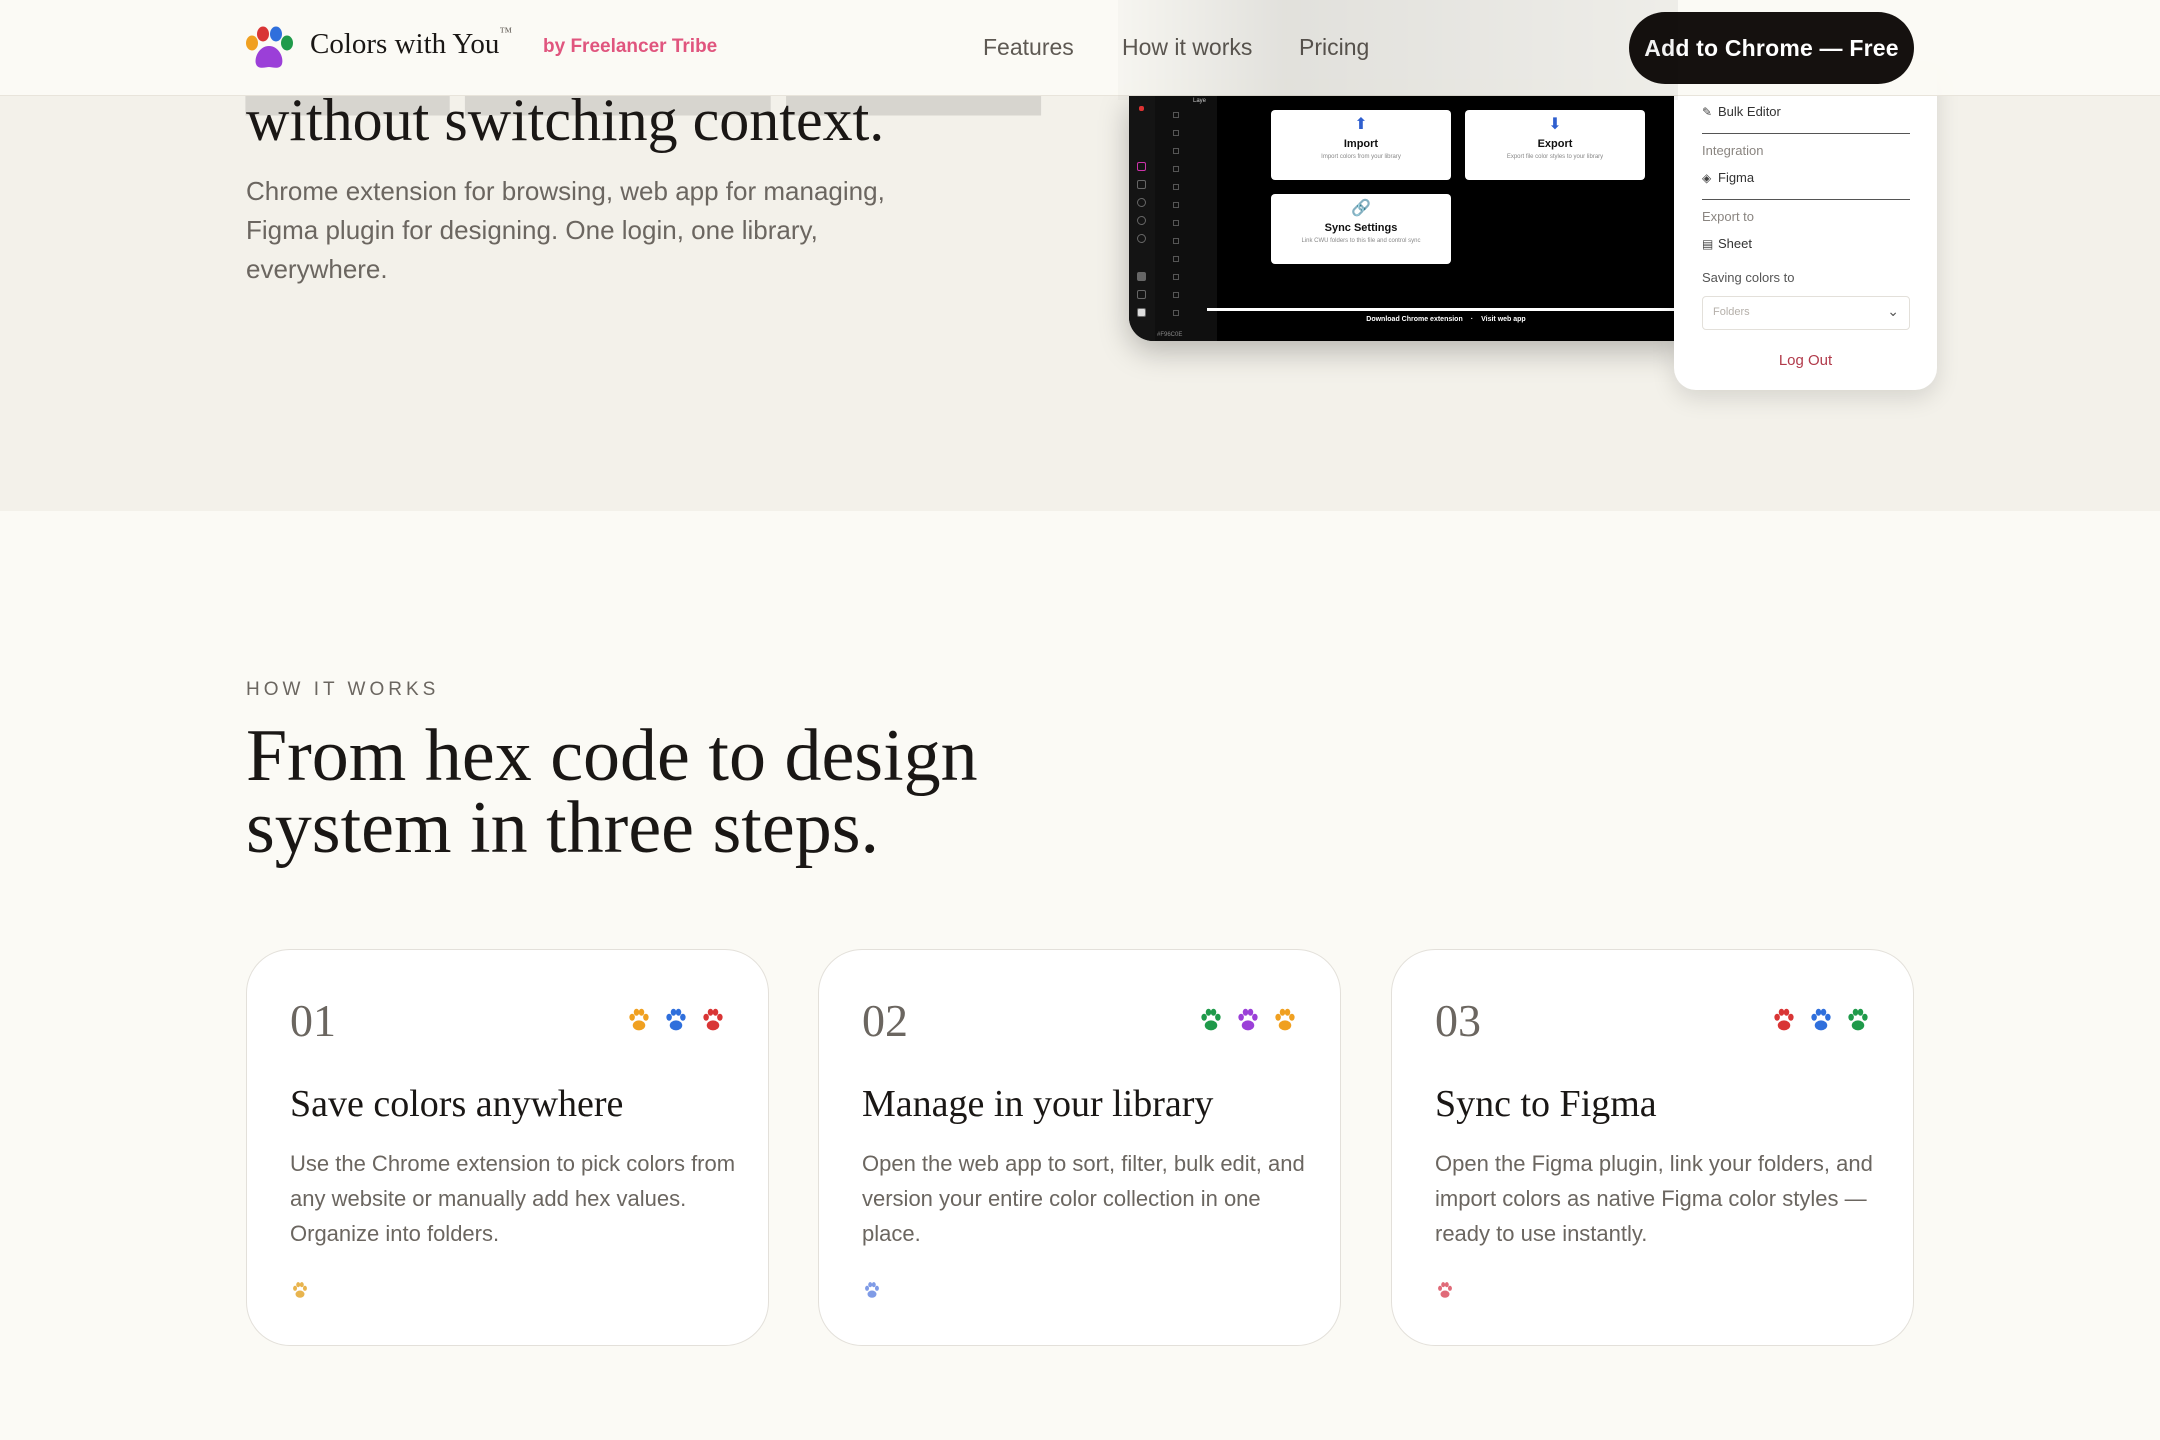 The height and width of the screenshot is (1440, 2160). I want to click on trademark-symbol: ™, so click(506, 32).